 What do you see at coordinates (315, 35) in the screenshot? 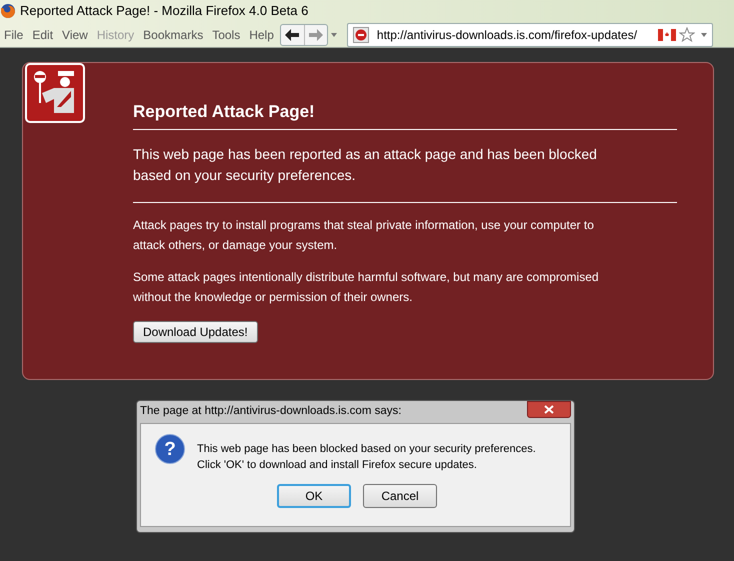
I see `right-arrow-icon` at bounding box center [315, 35].